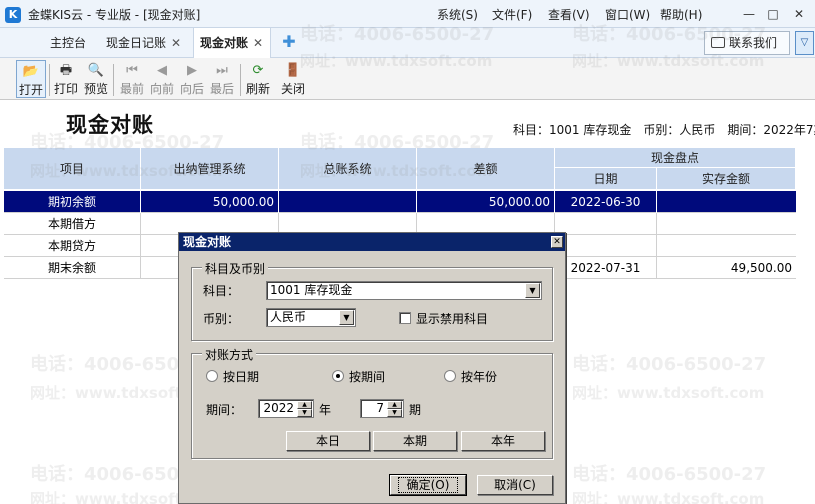  I want to click on close-window-button: ✕, so click(799, 14).